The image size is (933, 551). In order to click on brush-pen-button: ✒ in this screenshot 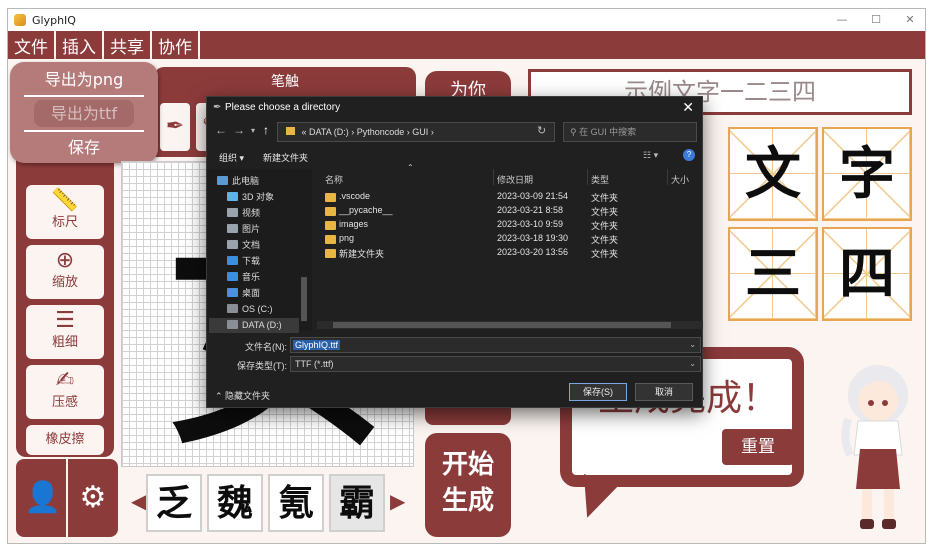, I will do `click(175, 127)`.